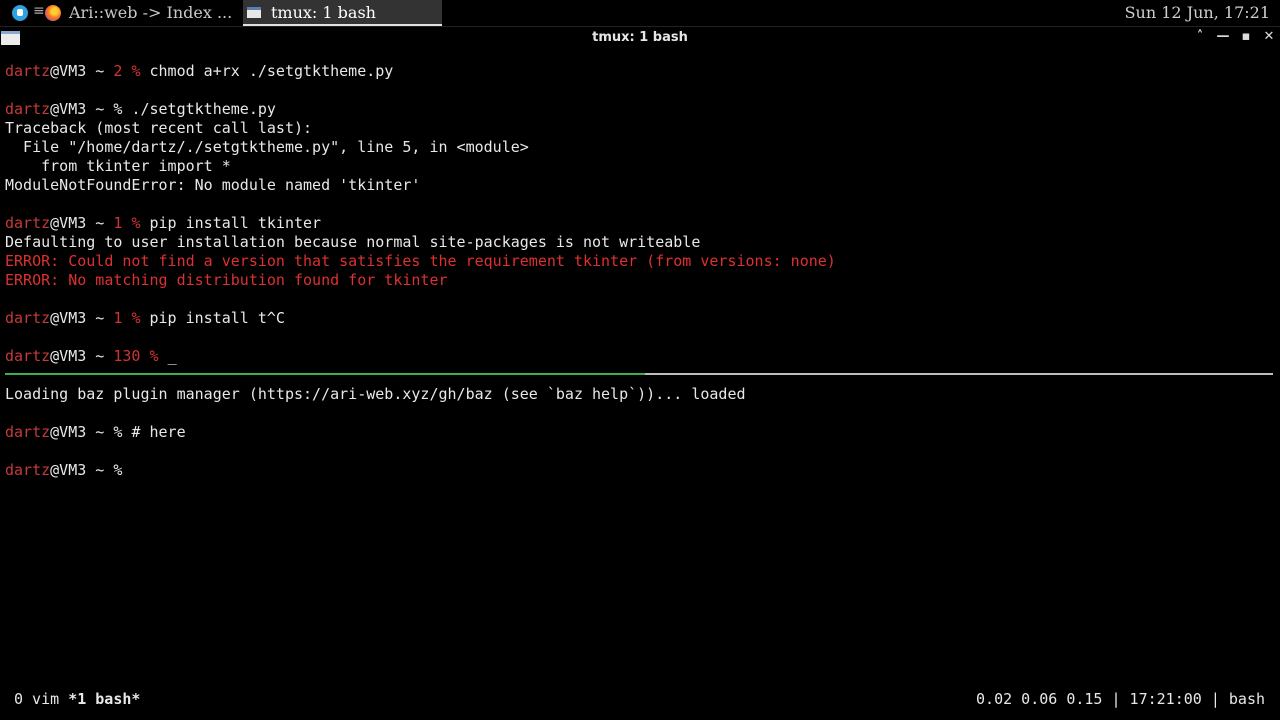 The image size is (1280, 720). What do you see at coordinates (254, 12) in the screenshot?
I see `terminal-icon` at bounding box center [254, 12].